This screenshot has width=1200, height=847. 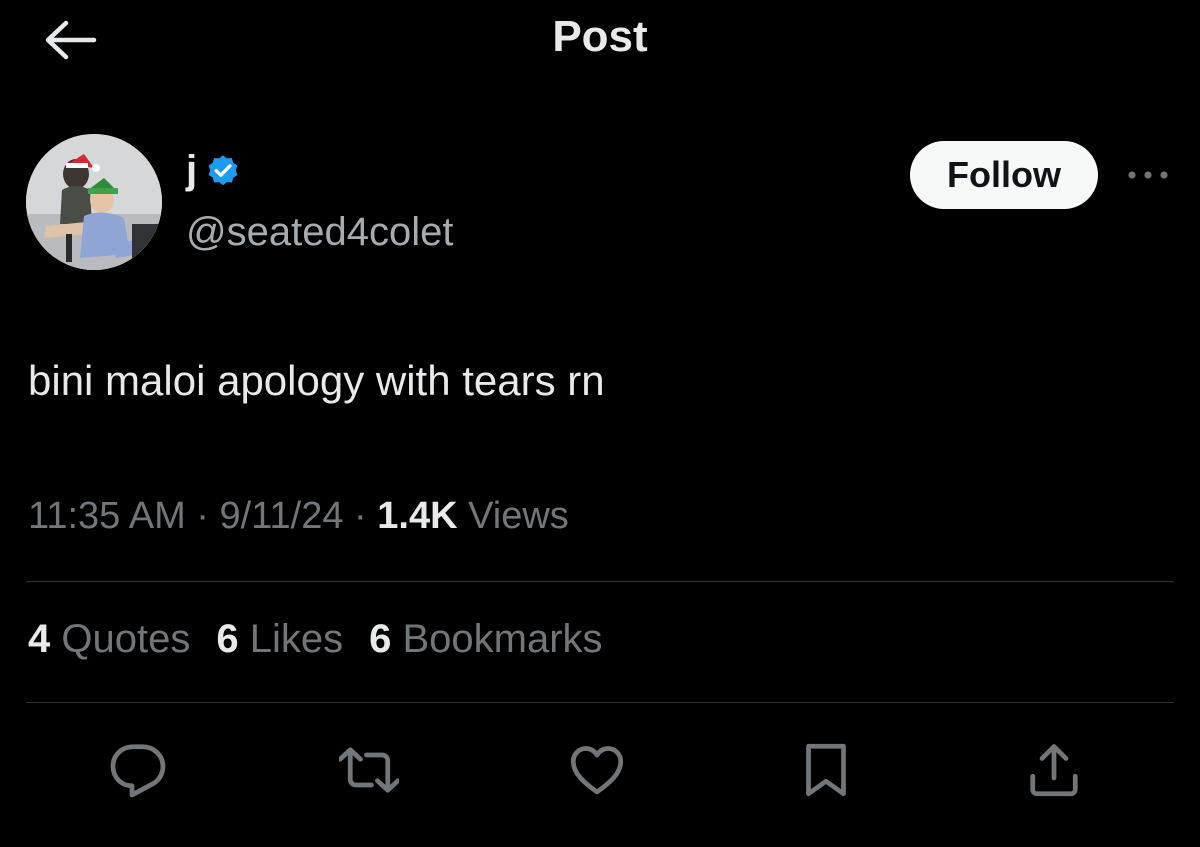 I want to click on share-button, so click(x=1054, y=770).